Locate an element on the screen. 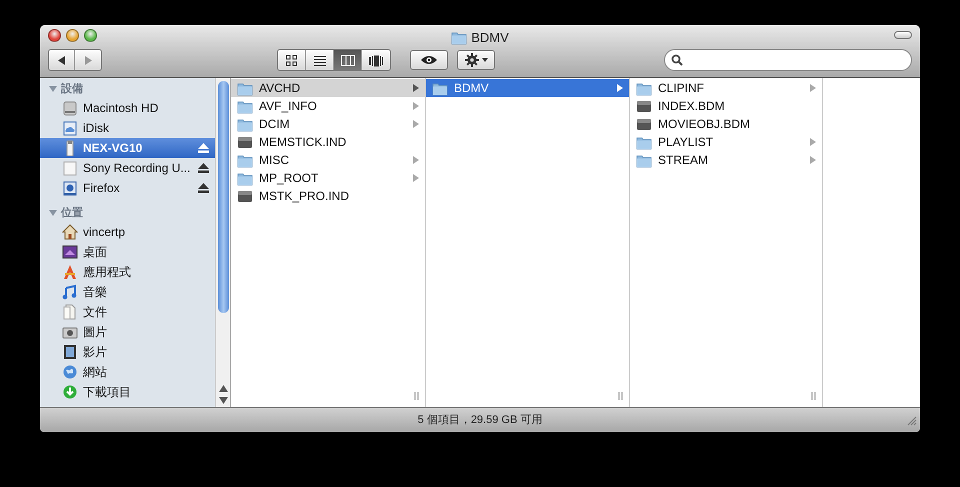 The height and width of the screenshot is (487, 960). sidebar-section-heading: 設備 is located at coordinates (72, 89).